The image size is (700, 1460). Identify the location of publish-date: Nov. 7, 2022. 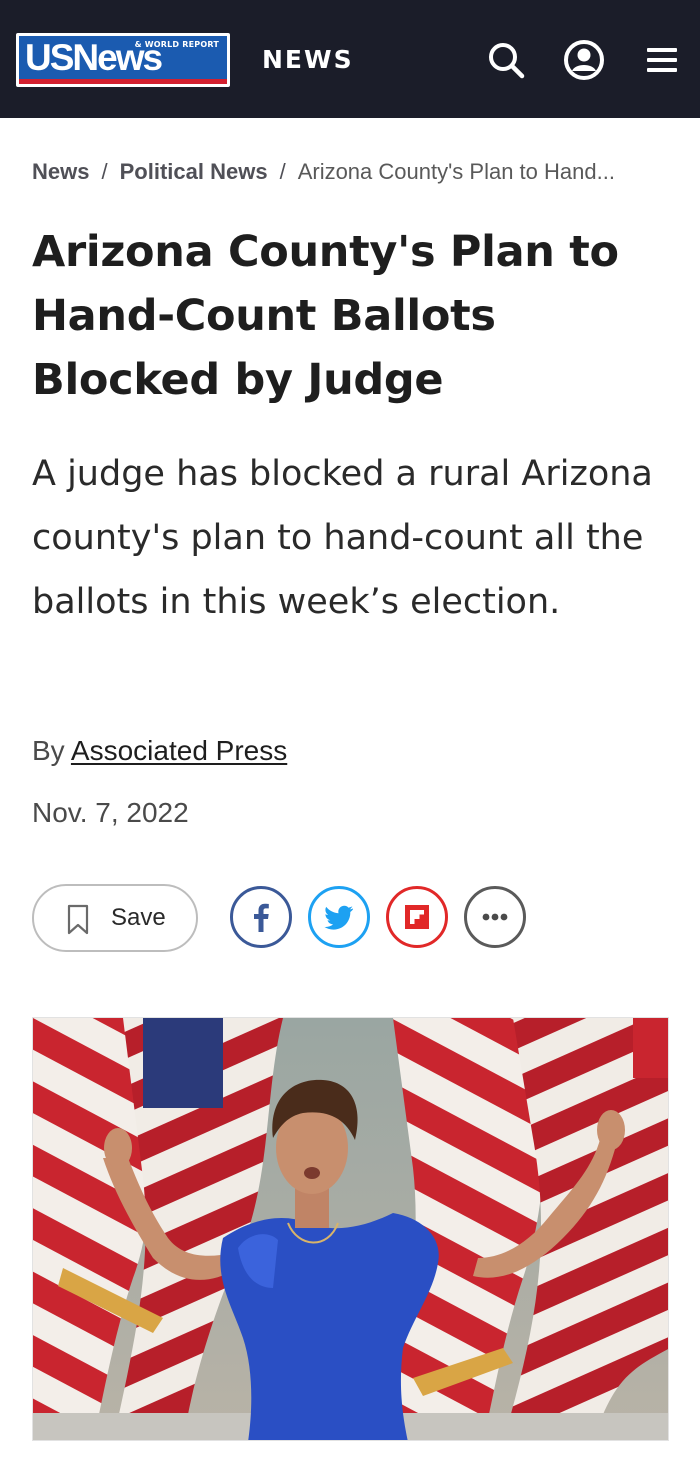
(110, 812).